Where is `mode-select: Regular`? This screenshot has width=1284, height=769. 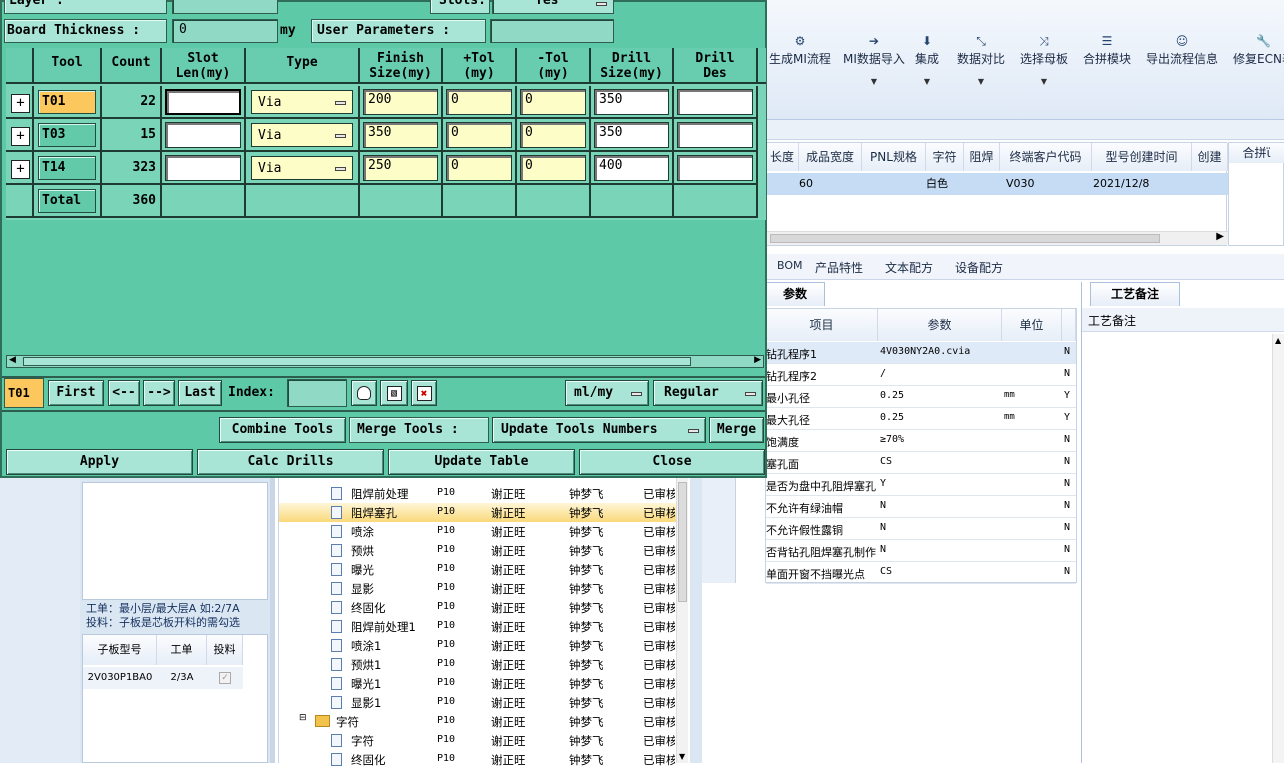
mode-select: Regular is located at coordinates (708, 393).